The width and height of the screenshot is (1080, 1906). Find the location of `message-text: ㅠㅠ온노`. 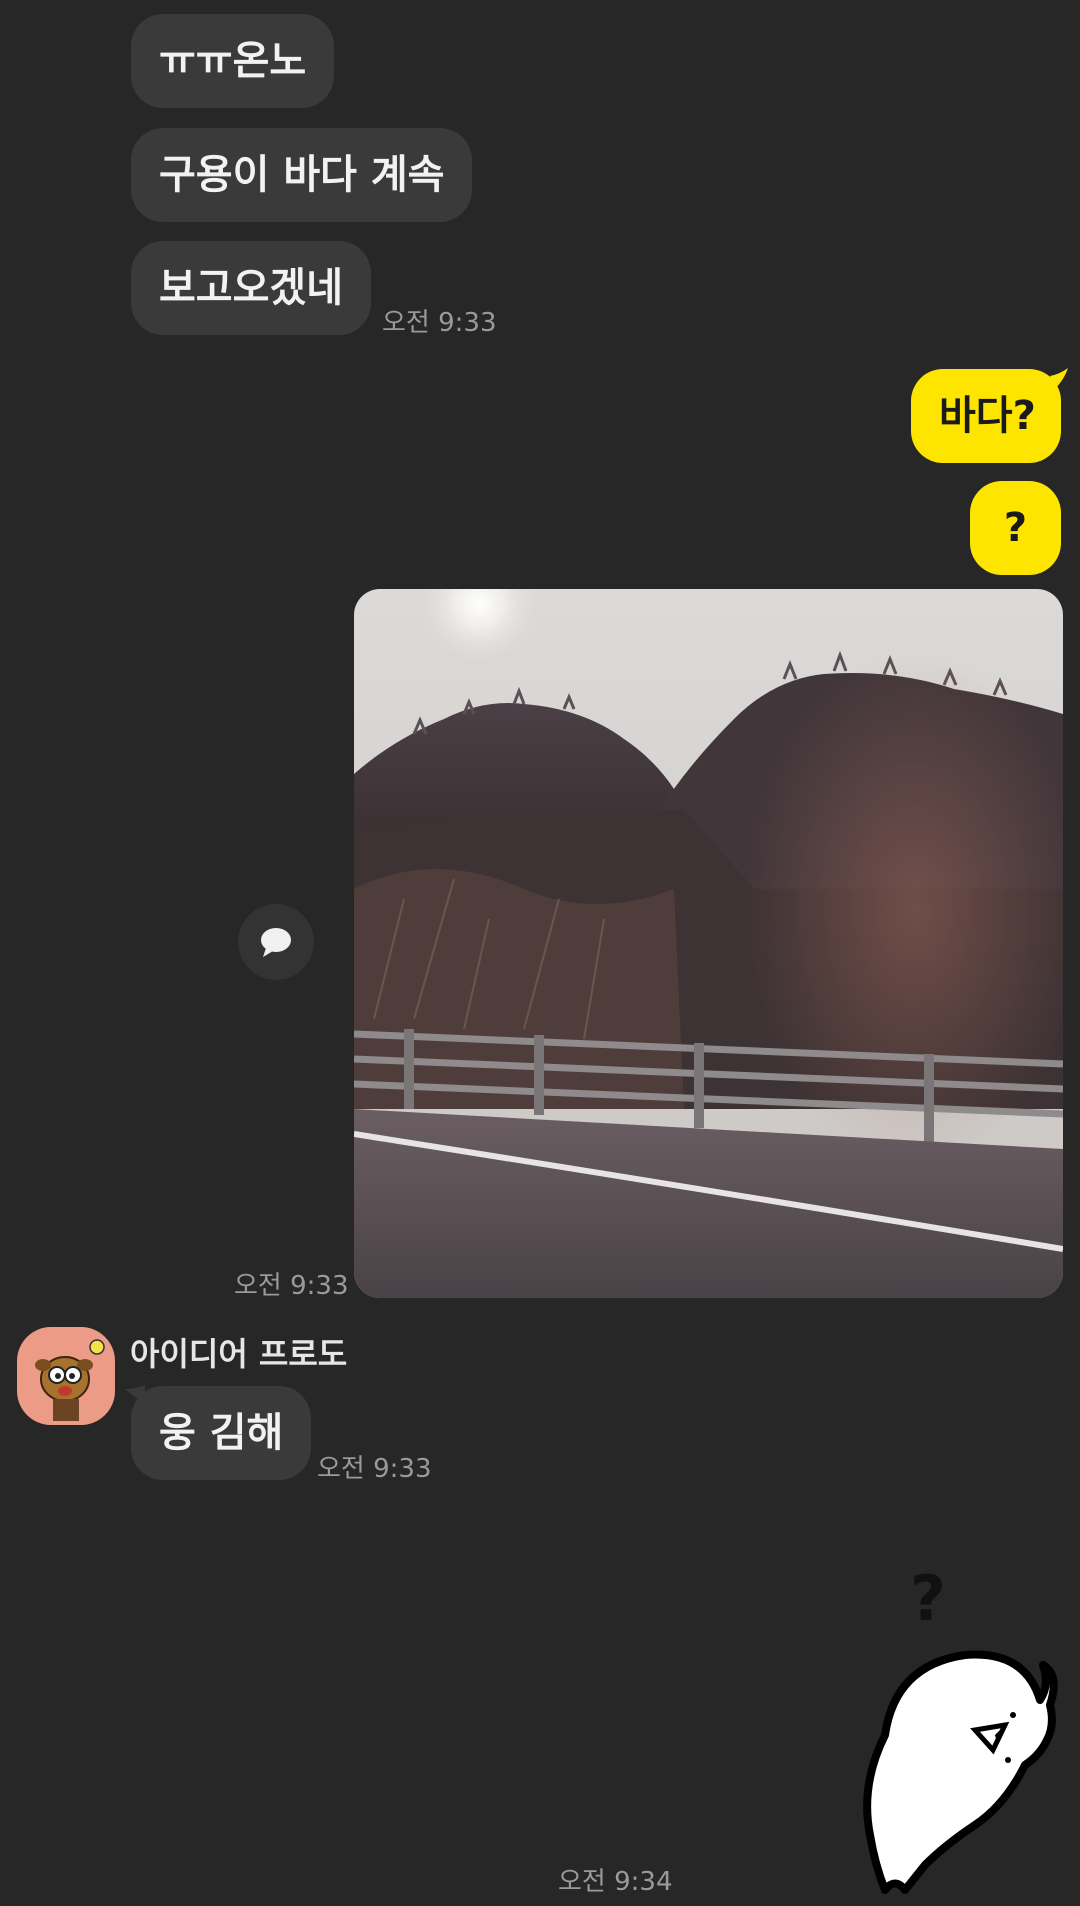

message-text: ㅠㅠ온노 is located at coordinates (233, 61).